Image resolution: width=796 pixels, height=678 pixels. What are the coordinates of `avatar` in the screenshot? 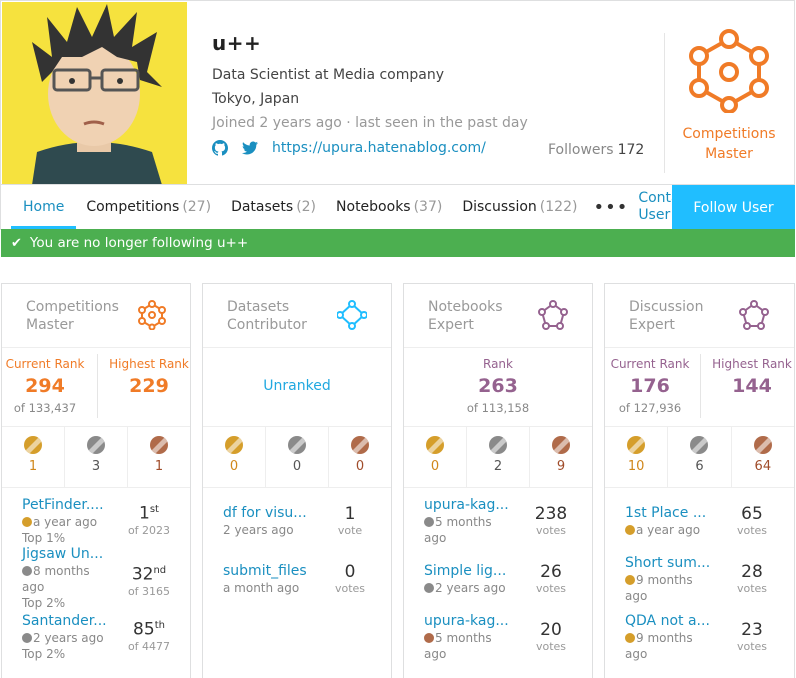 It's located at (94, 93).